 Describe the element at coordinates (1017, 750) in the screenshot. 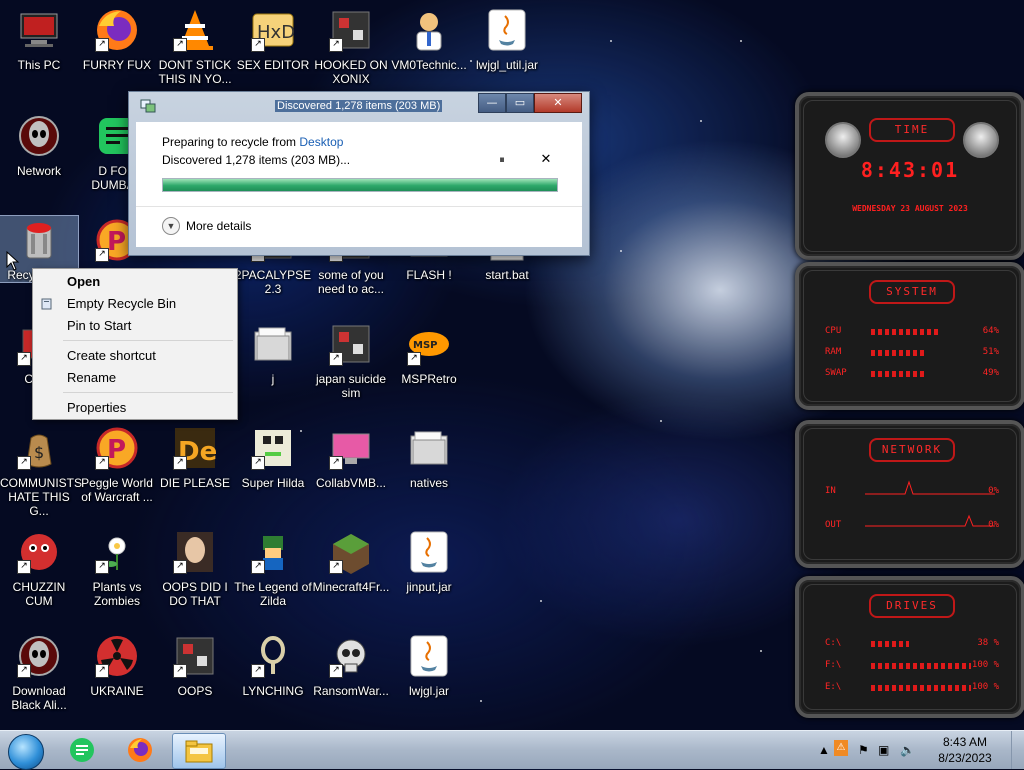

I see `show-desktop-button` at that location.